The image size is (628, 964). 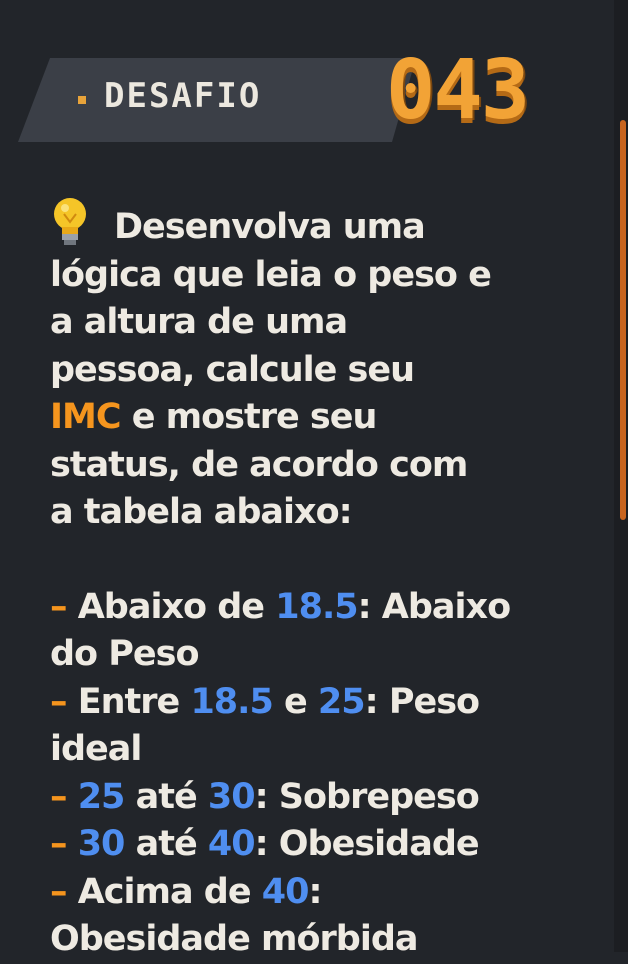 What do you see at coordinates (82, 100) in the screenshot?
I see `header-dot` at bounding box center [82, 100].